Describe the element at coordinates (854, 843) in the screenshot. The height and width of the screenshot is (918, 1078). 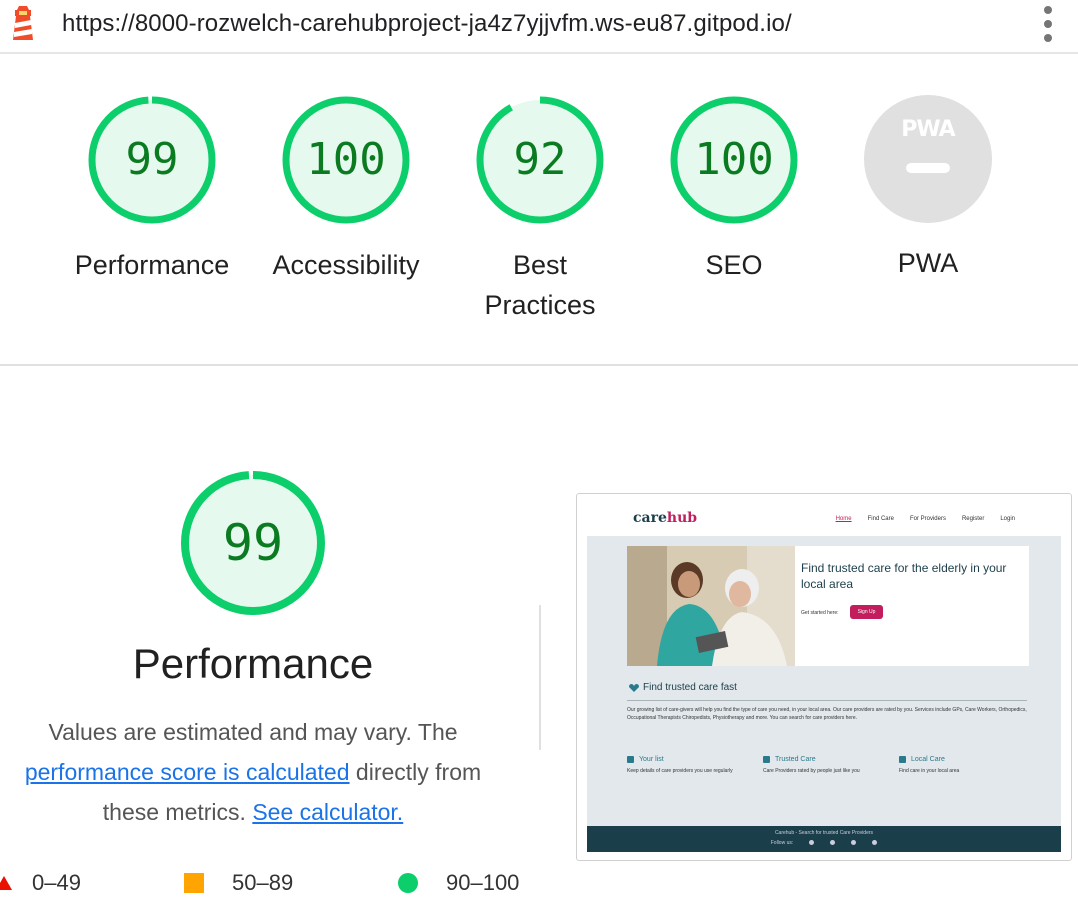
I see `twitter-icon` at that location.